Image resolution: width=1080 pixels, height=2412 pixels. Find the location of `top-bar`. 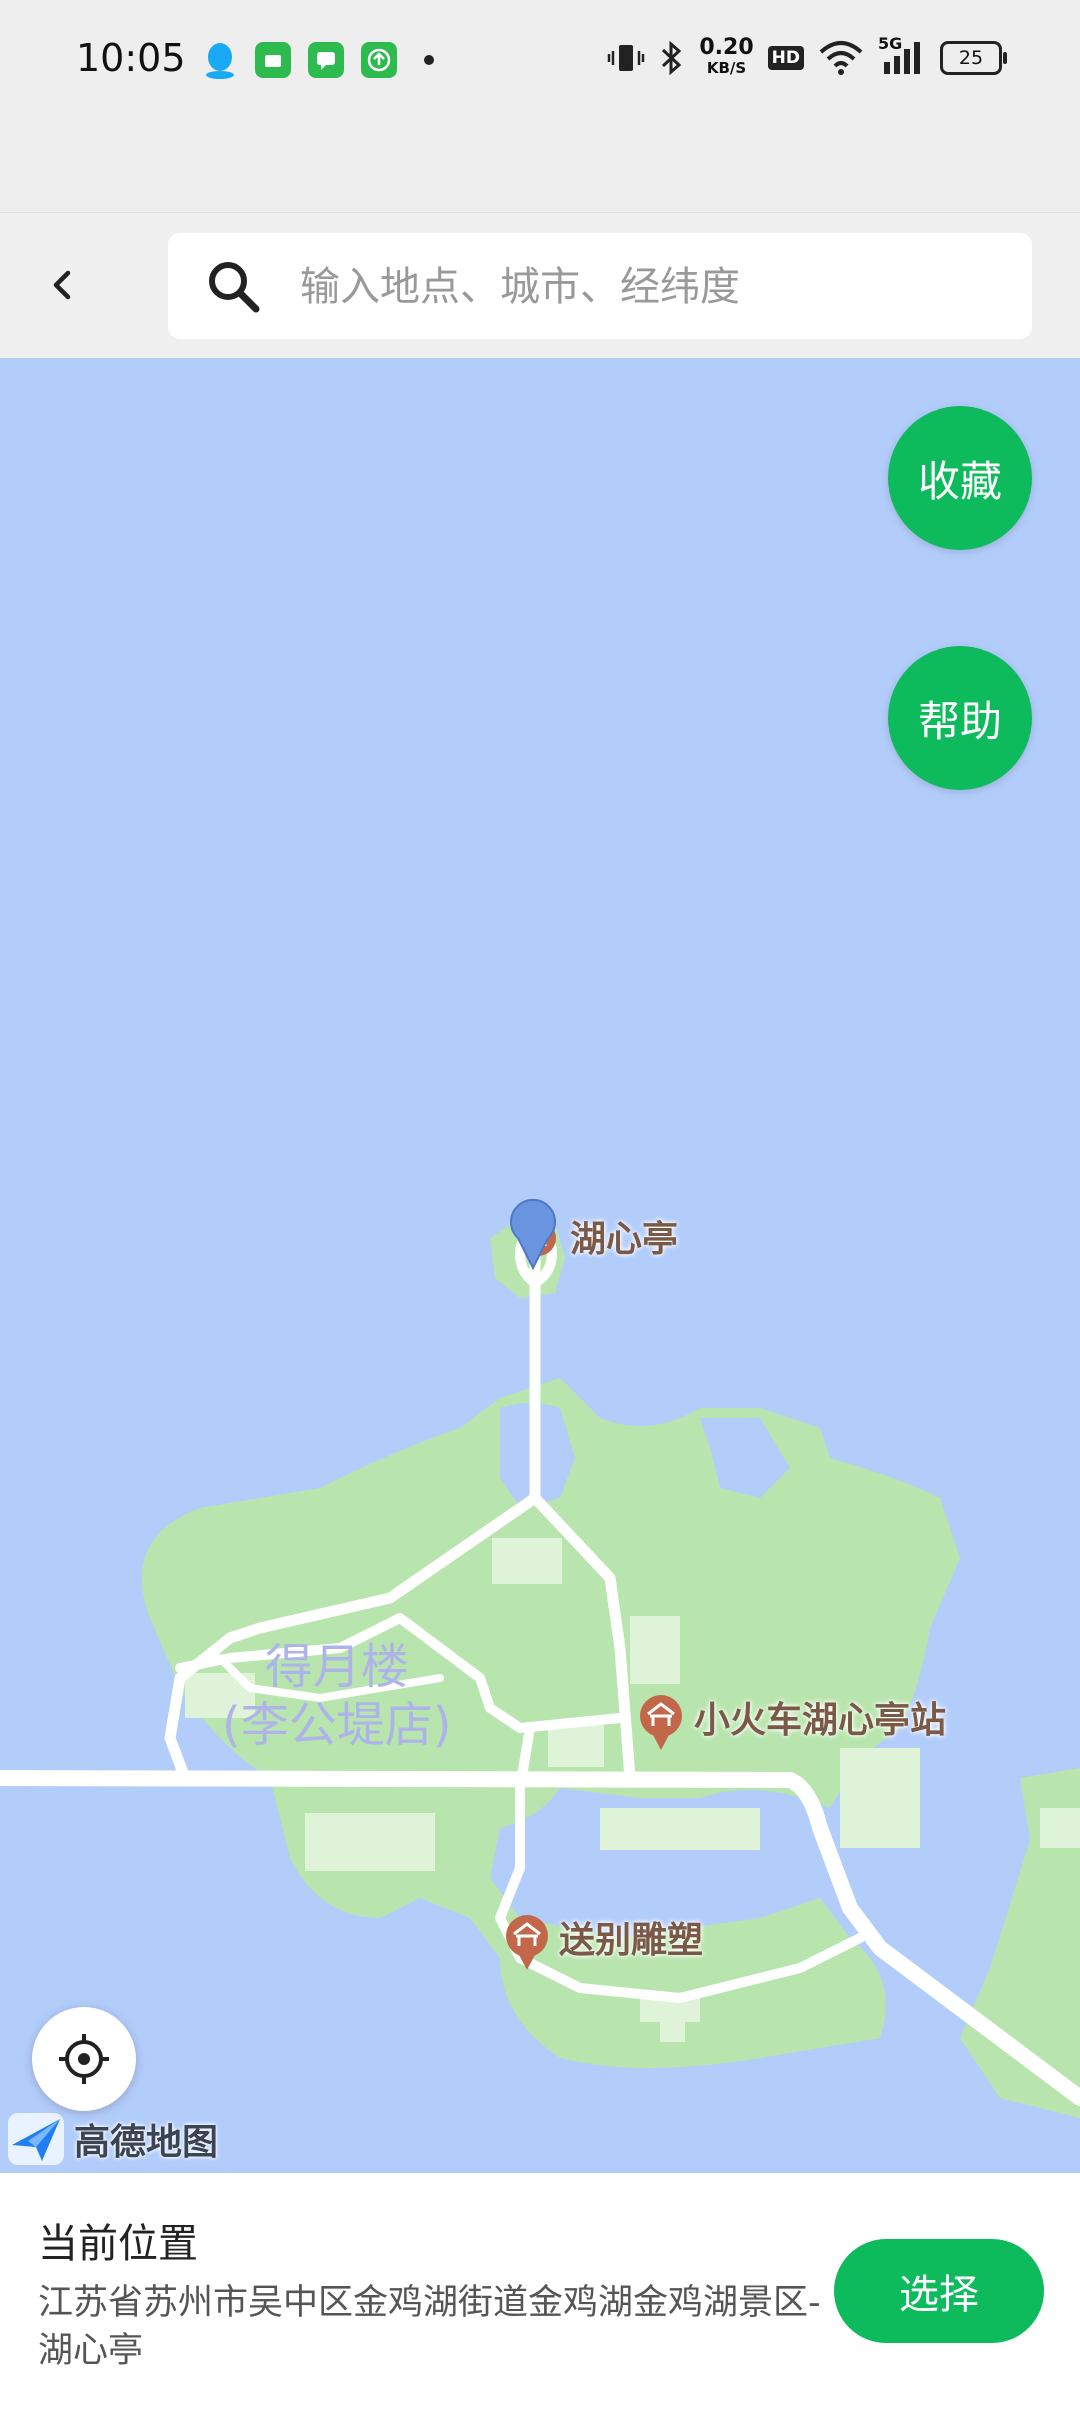

top-bar is located at coordinates (540, 285).